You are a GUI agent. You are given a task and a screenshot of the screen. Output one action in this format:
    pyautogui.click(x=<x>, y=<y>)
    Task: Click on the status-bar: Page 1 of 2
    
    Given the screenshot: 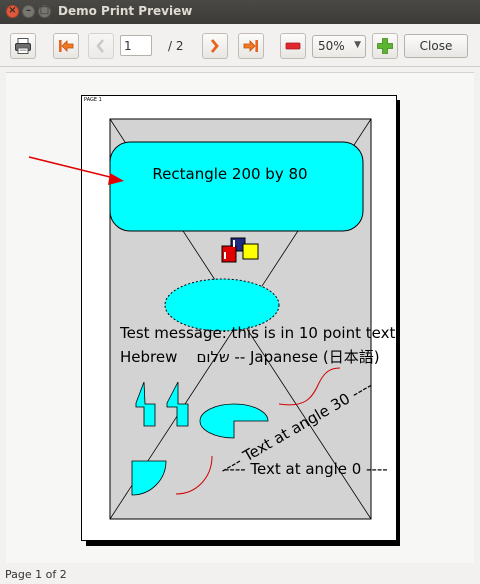 What is the action you would take?
    pyautogui.click(x=240, y=574)
    